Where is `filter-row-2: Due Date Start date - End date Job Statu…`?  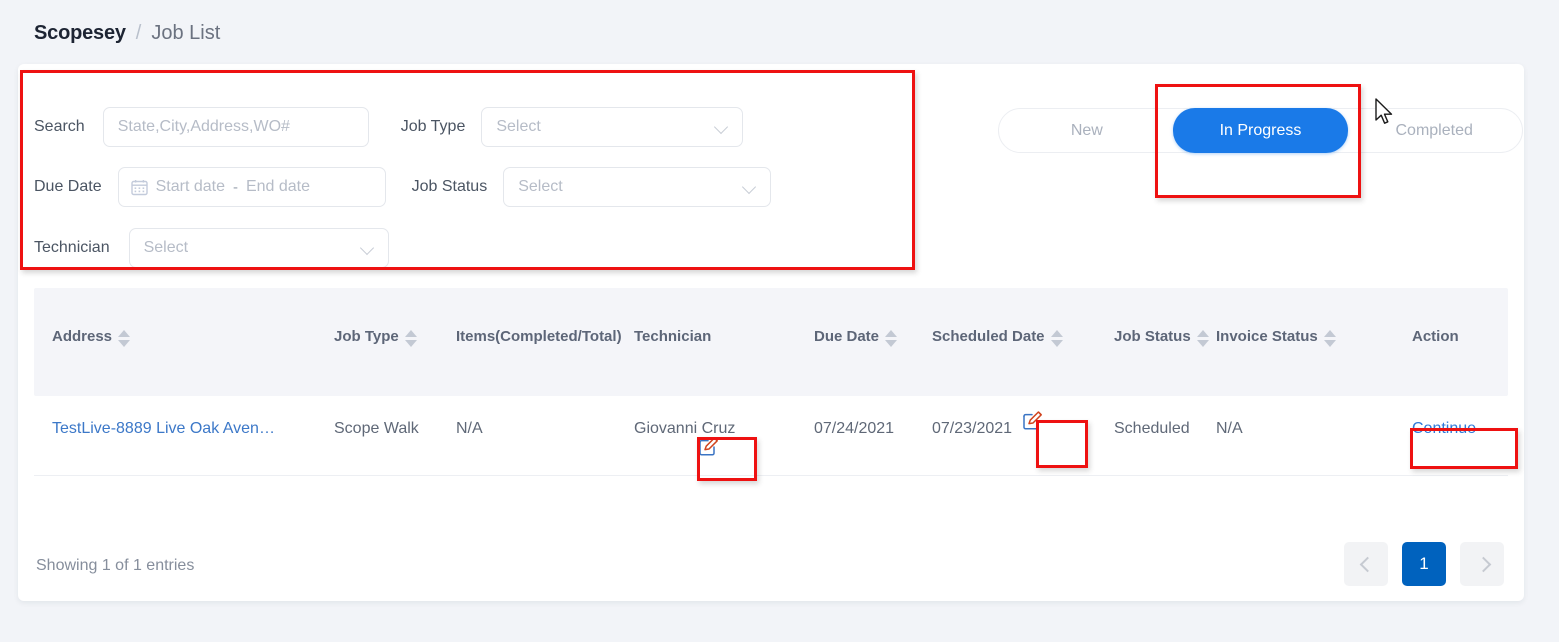 filter-row-2: Due Date Start date - End date Job Statu… is located at coordinates (403, 187).